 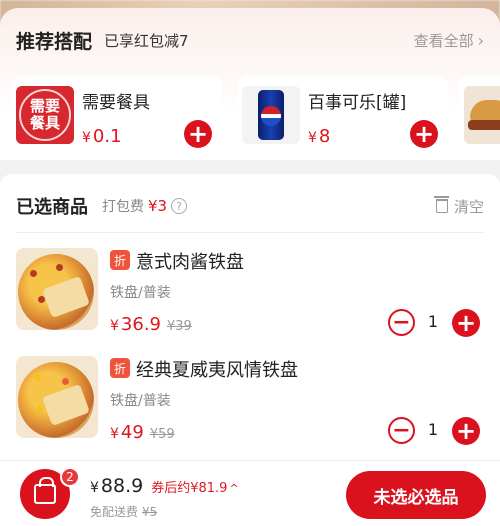 I want to click on checkout-button: 未选必选品, so click(x=416, y=495).